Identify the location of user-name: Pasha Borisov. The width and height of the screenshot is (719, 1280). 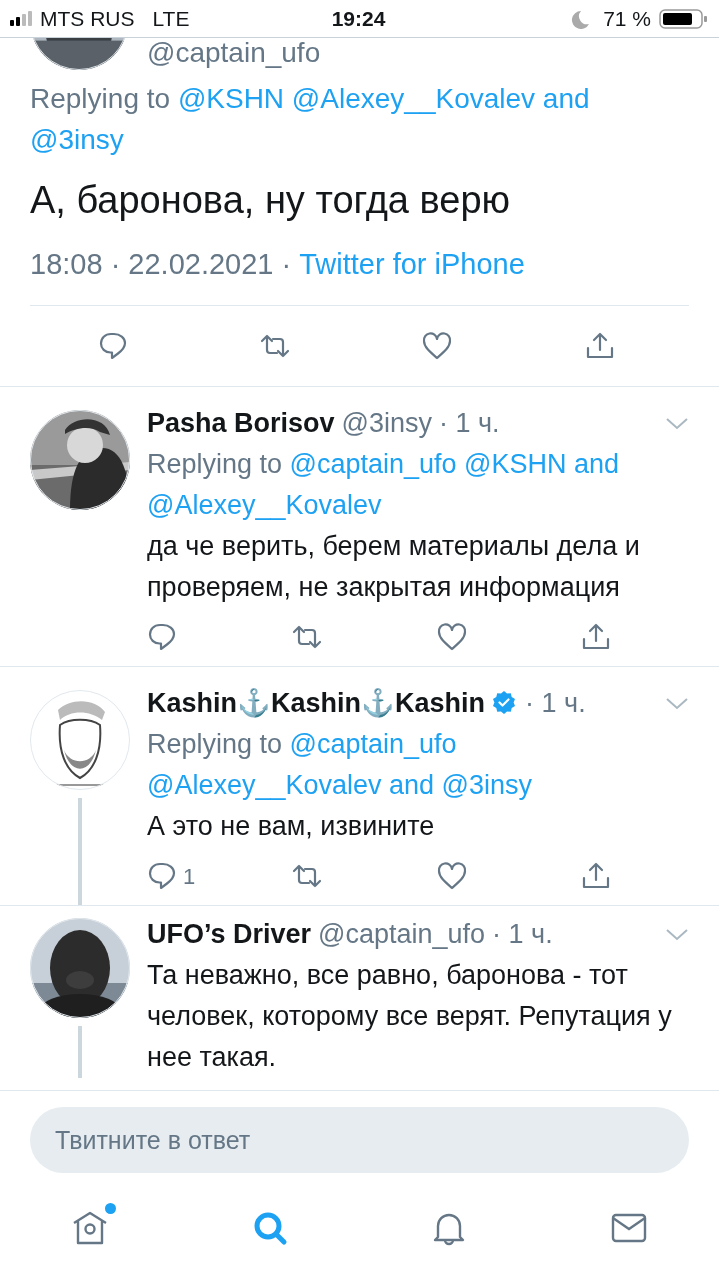
(241, 423).